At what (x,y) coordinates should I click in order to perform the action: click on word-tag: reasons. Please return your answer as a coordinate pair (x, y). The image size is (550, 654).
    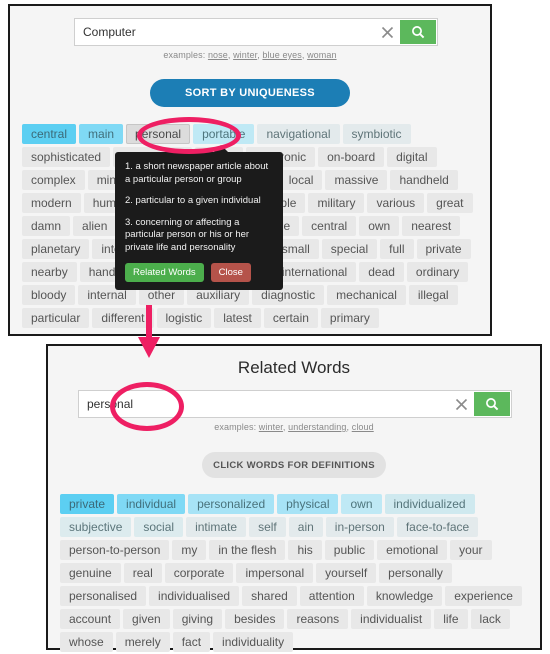
    Looking at the image, I should click on (318, 619).